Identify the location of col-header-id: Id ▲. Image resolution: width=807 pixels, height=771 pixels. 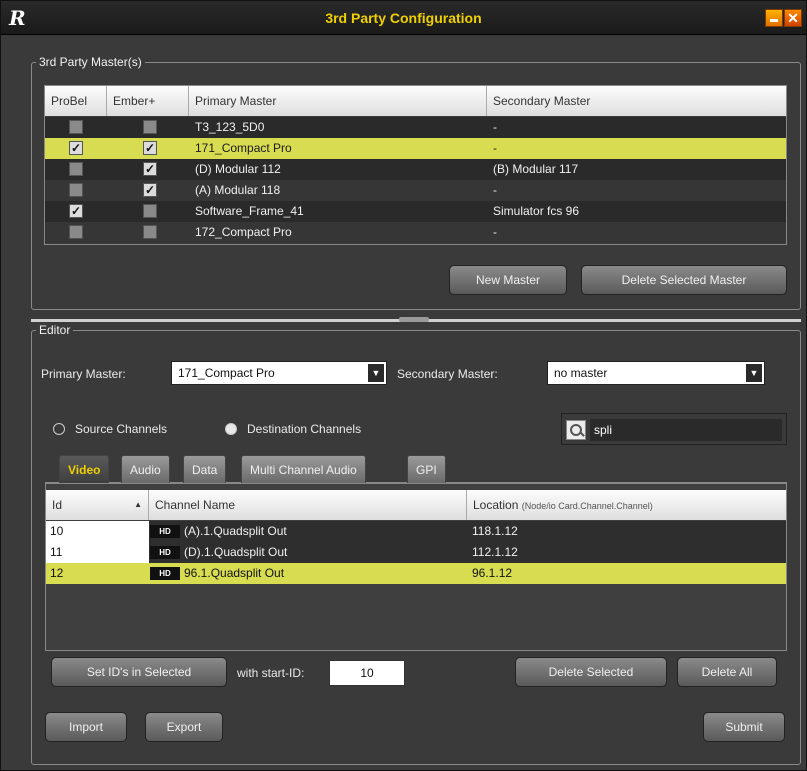
(97, 505).